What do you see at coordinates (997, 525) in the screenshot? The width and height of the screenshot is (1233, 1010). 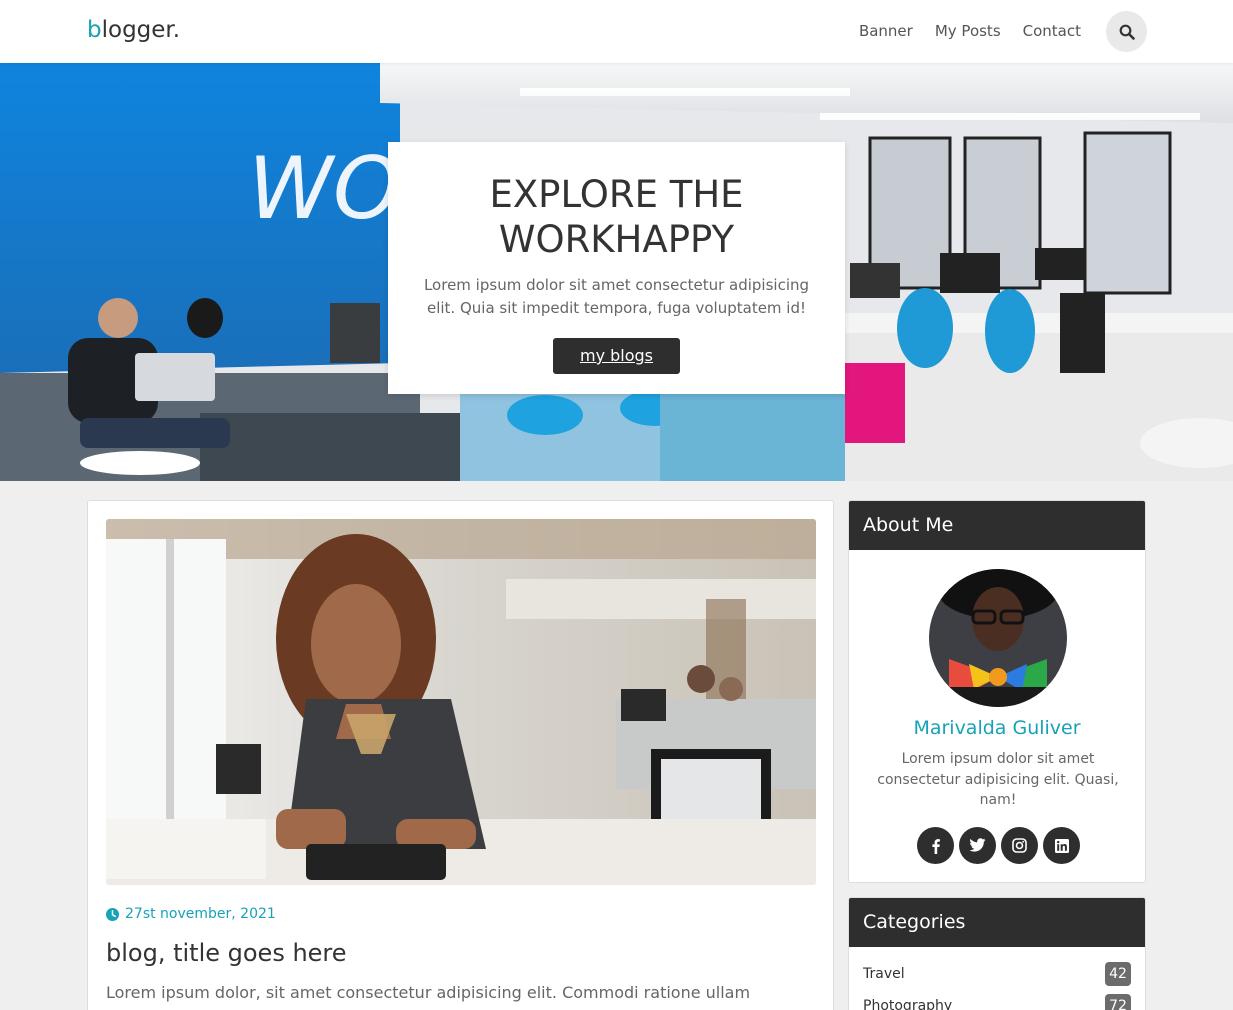 I see `about-me-heading: About Me` at bounding box center [997, 525].